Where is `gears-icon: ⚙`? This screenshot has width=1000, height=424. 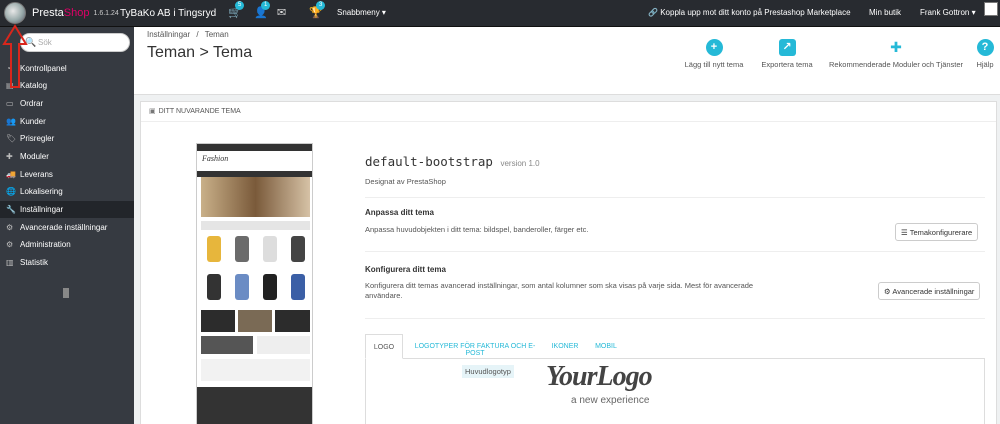
gears-icon: ⚙ is located at coordinates (10, 227).